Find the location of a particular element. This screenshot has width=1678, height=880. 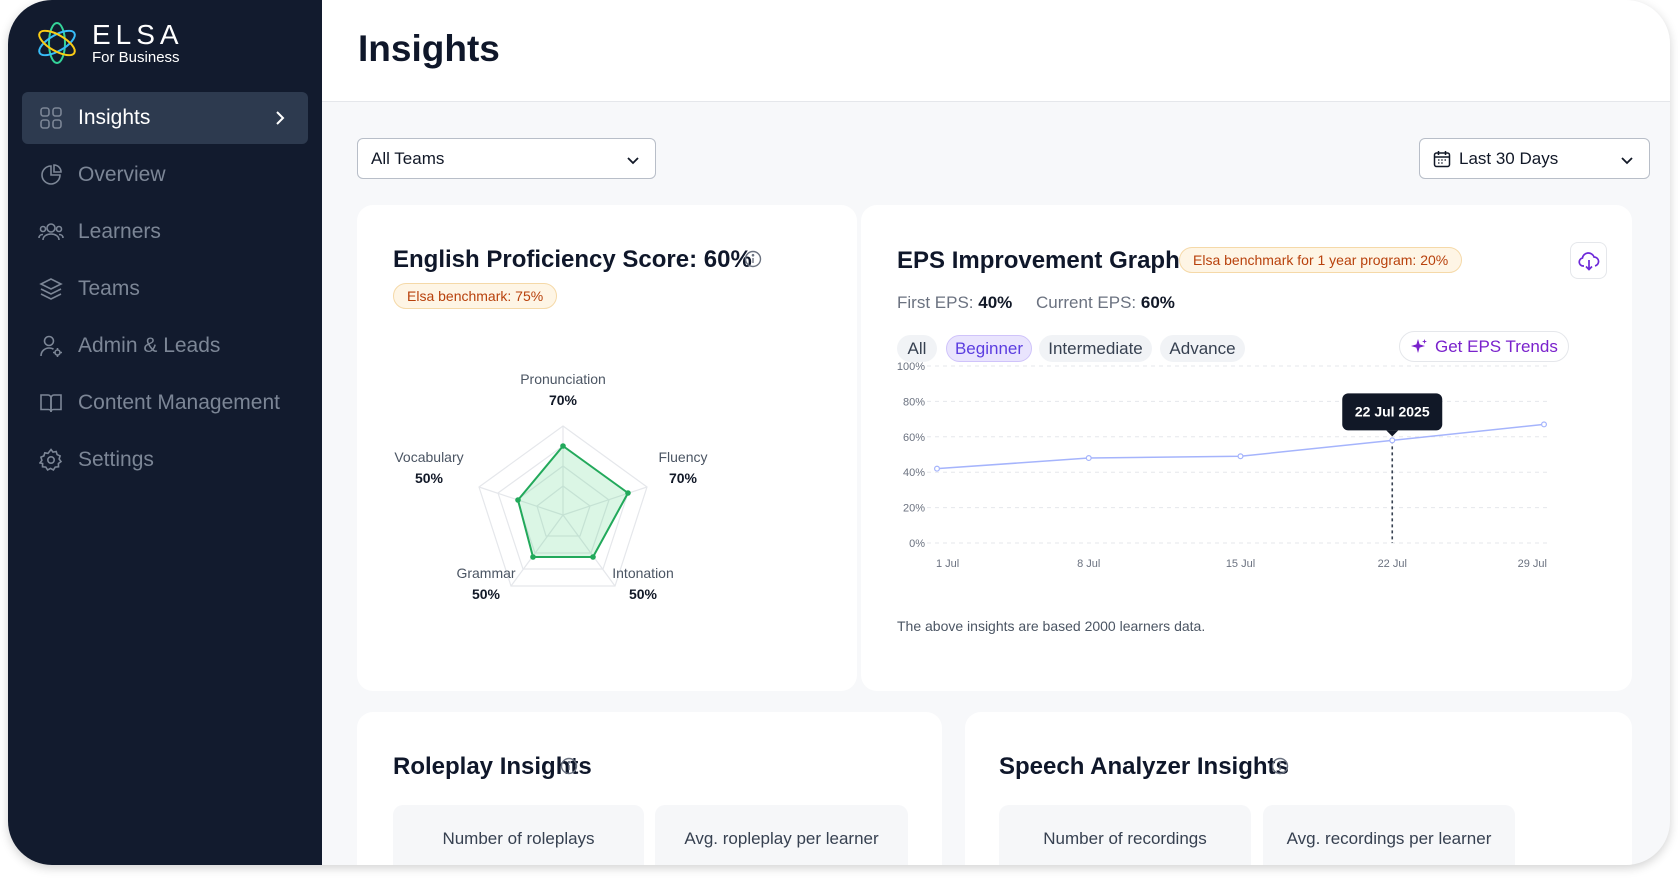

y-tick-label: 40% is located at coordinates (914, 473).